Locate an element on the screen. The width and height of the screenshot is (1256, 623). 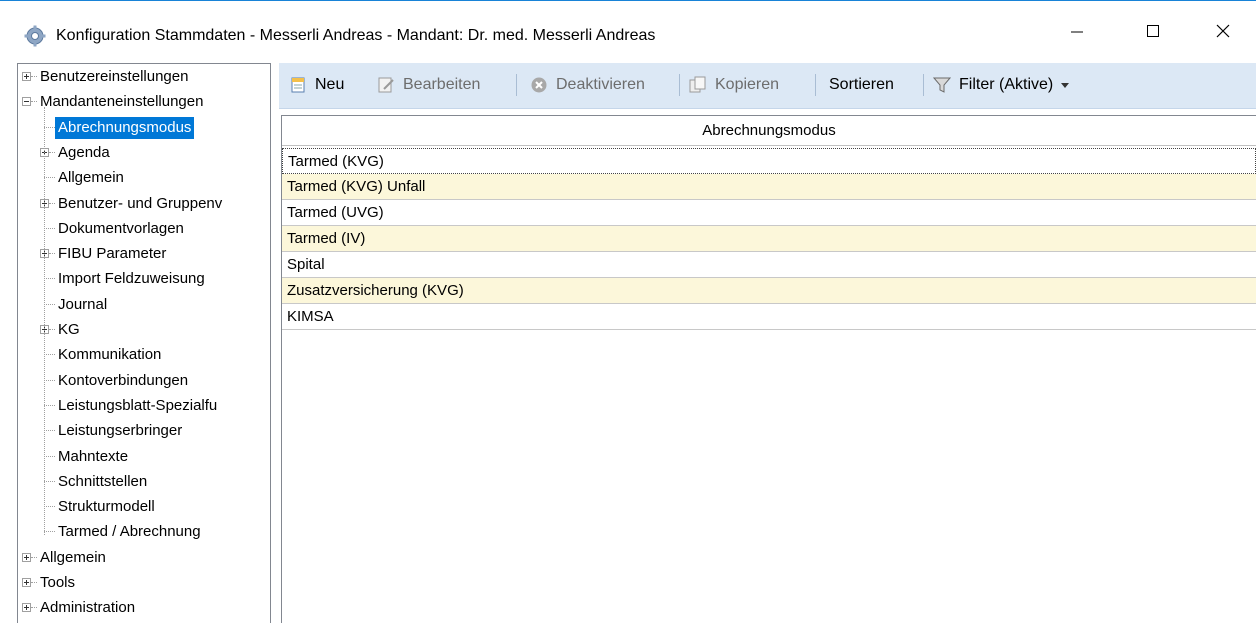
table-row: Zusatzversicherung (KVG) is located at coordinates (769, 291).